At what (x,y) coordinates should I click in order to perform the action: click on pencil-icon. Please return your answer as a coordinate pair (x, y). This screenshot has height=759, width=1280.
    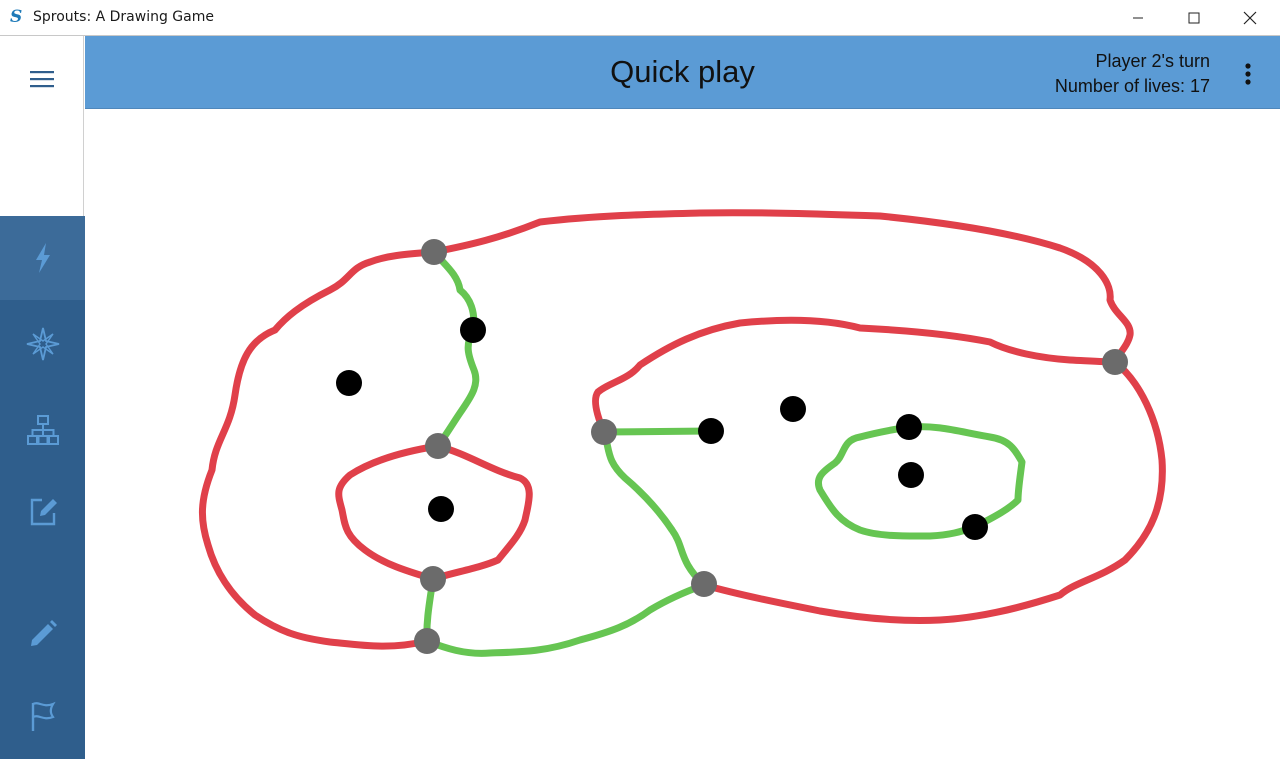
    Looking at the image, I should click on (43, 633).